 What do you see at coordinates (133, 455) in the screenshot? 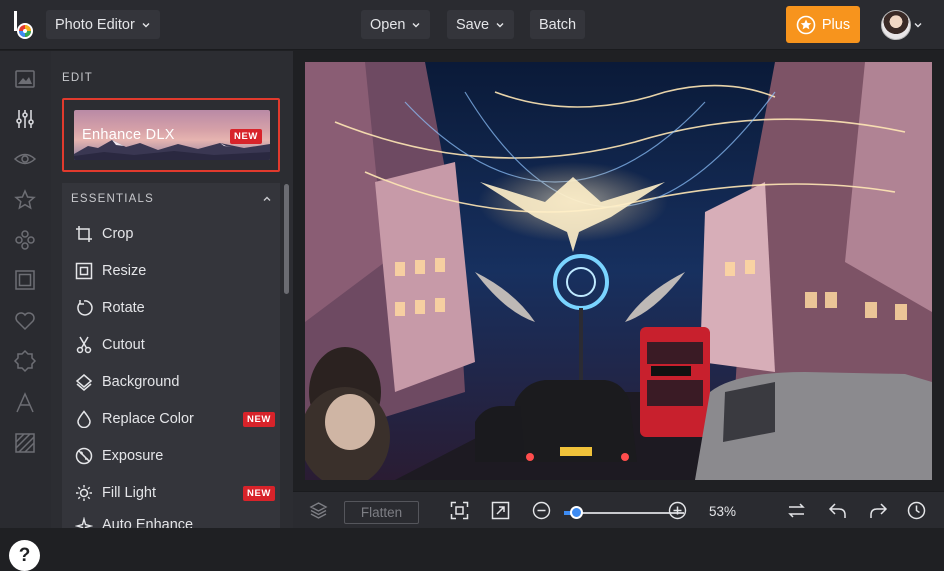
I see `tool-label: Exposure` at bounding box center [133, 455].